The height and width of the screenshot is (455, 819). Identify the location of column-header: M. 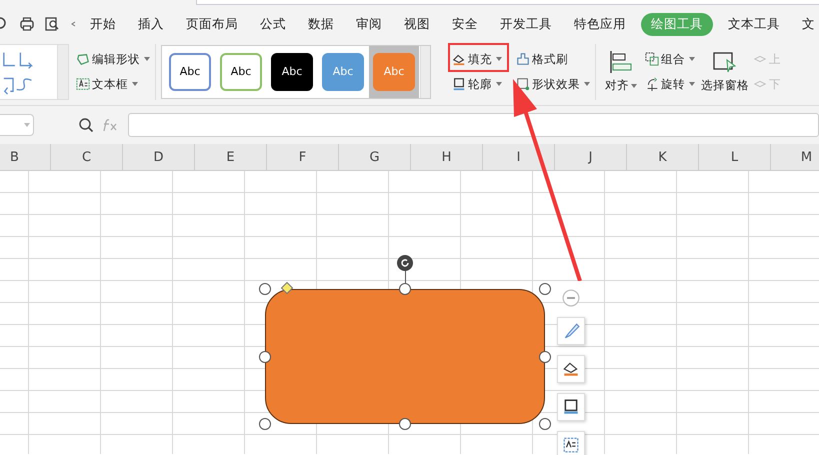
(795, 157).